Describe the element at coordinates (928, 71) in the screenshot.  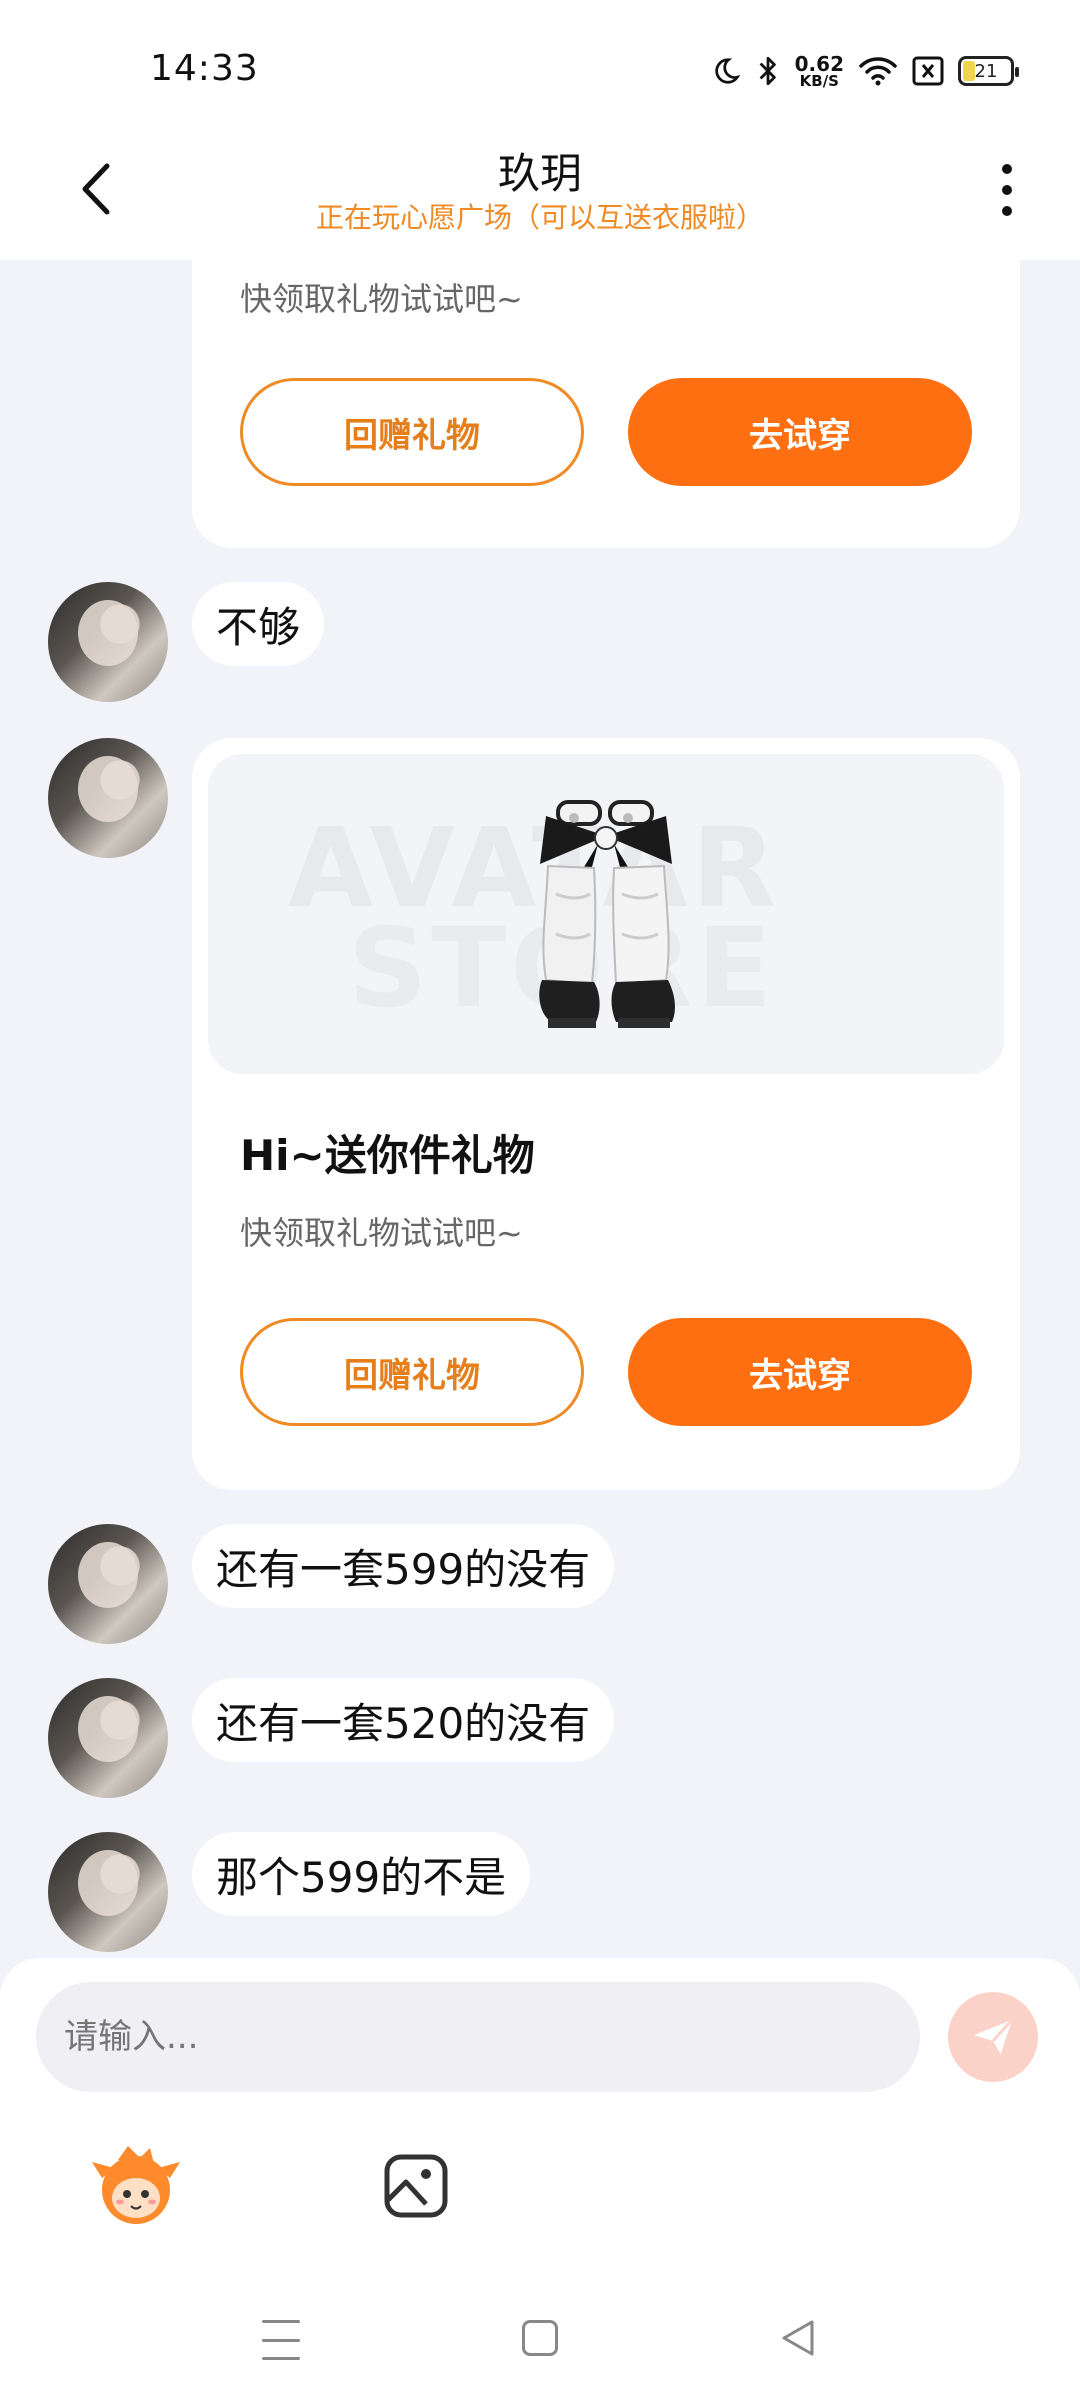
I see `sim-off-icon` at that location.